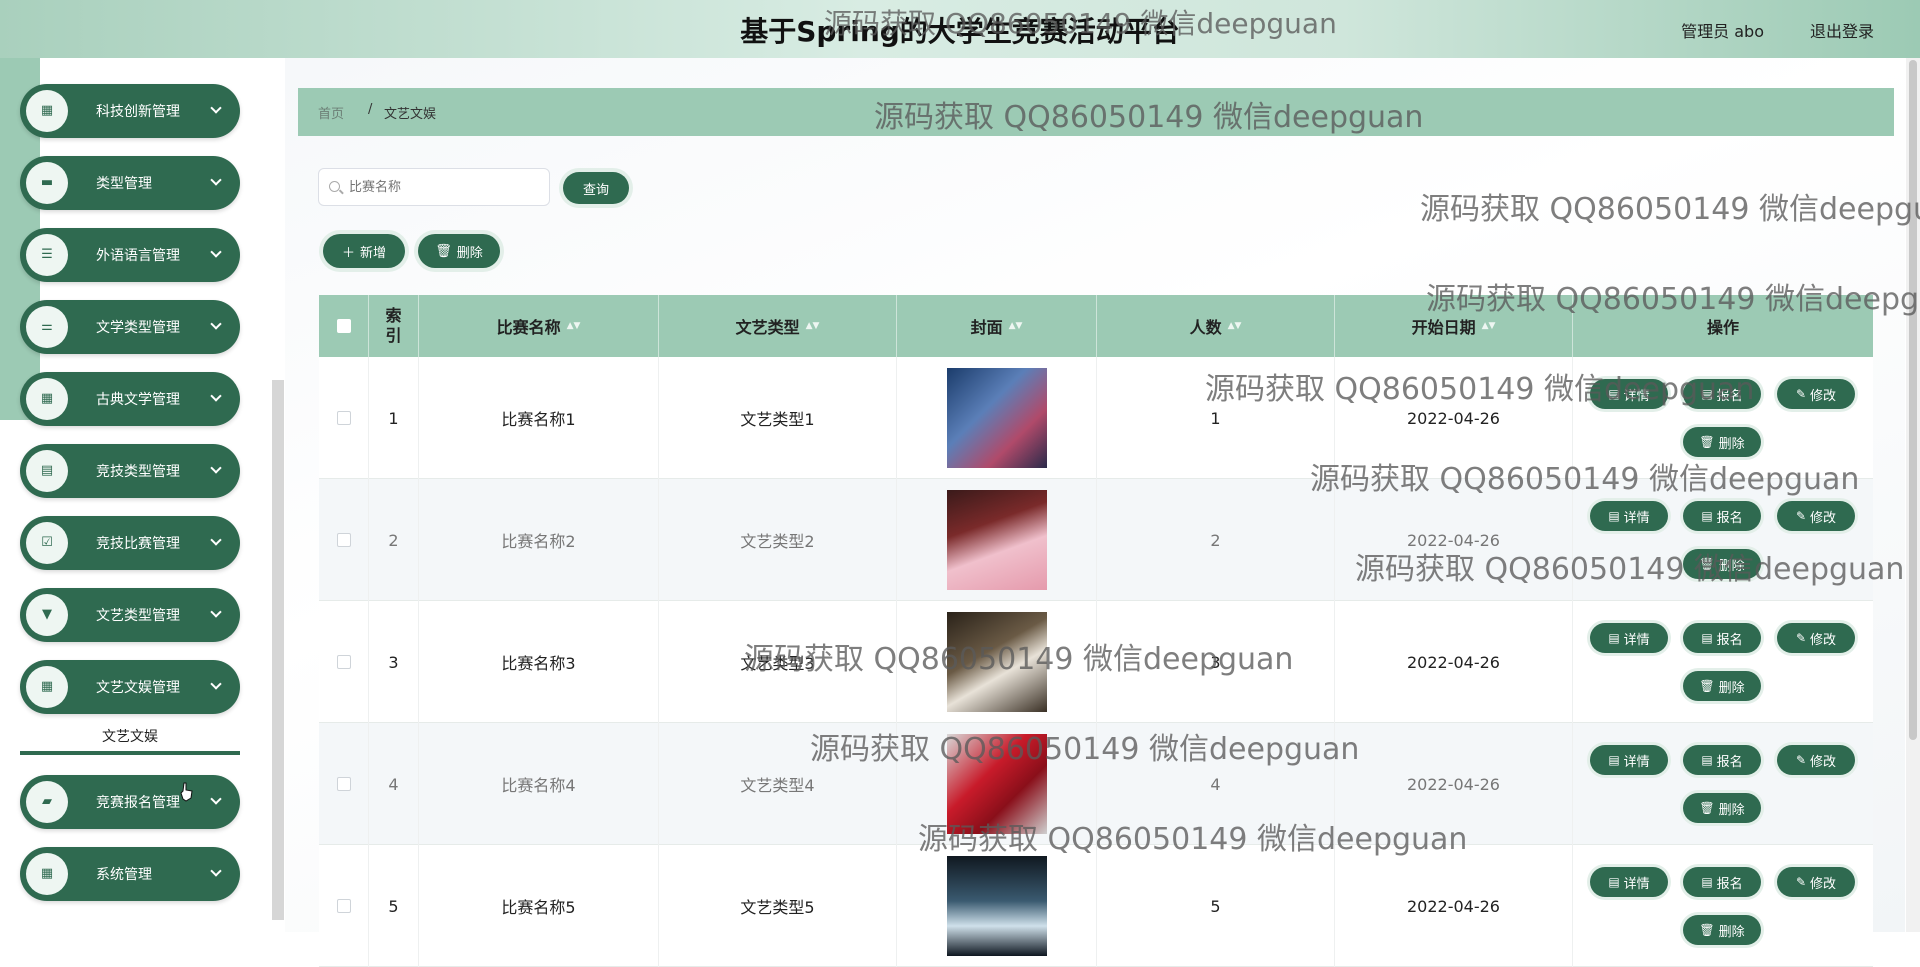  I want to click on plus-icon: ＋, so click(348, 253).